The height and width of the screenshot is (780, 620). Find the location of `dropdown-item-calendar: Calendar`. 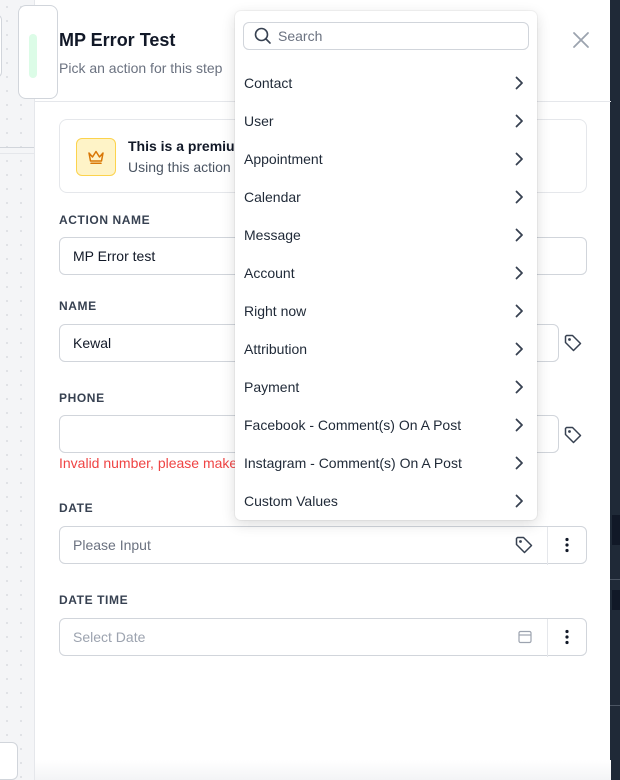

dropdown-item-calendar: Calendar is located at coordinates (386, 197).